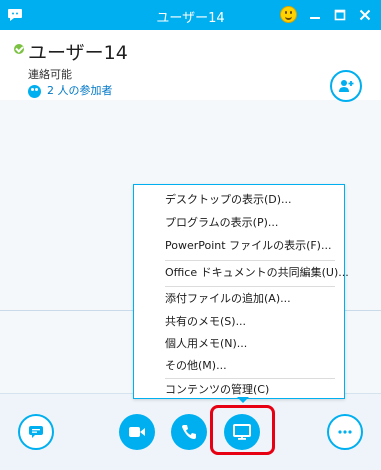 This screenshot has height=470, width=381. I want to click on video-icon, so click(137, 432).